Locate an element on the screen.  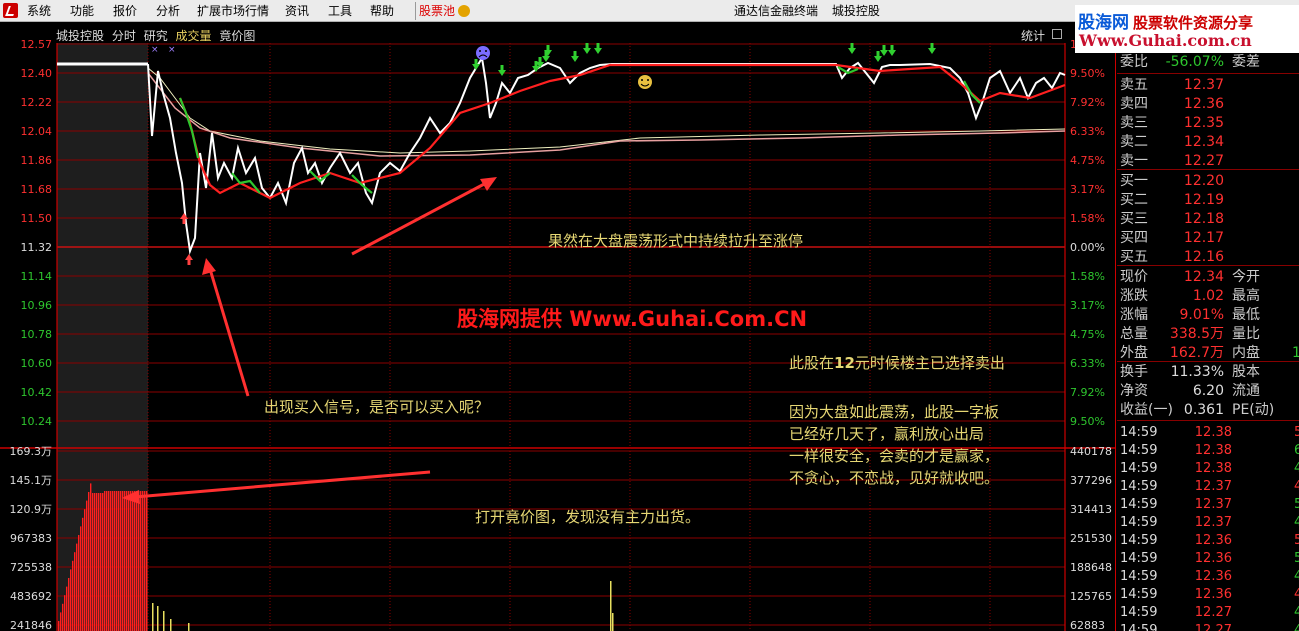
percent-axis-label: 7.92% is located at coordinates (1087, 392).